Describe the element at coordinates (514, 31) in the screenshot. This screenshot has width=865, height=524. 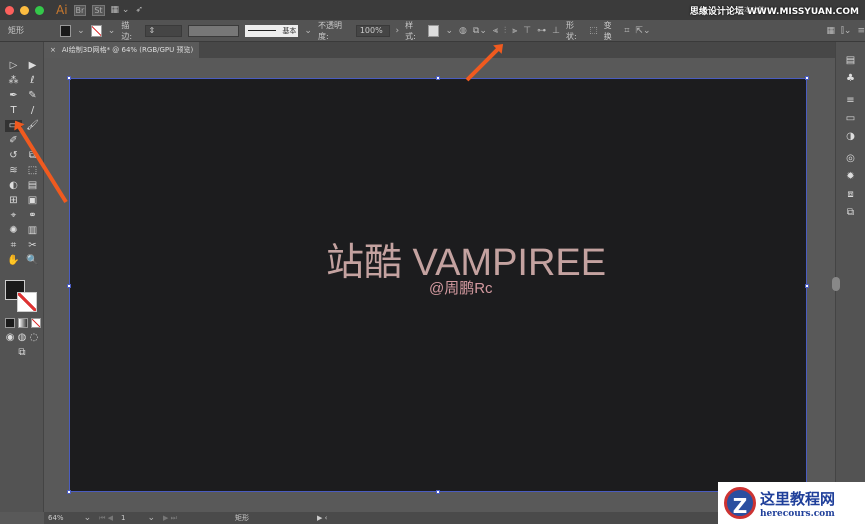
I see `align-right-icon: ⫸` at that location.